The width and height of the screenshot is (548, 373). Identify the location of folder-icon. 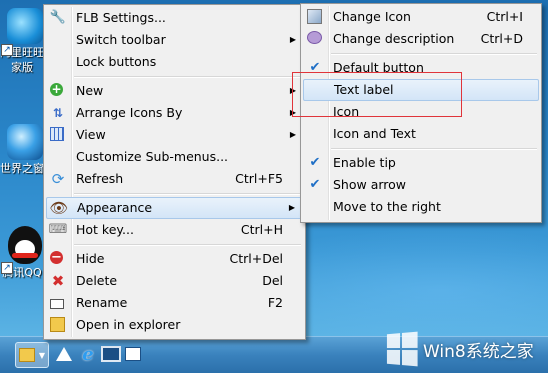
(26, 355).